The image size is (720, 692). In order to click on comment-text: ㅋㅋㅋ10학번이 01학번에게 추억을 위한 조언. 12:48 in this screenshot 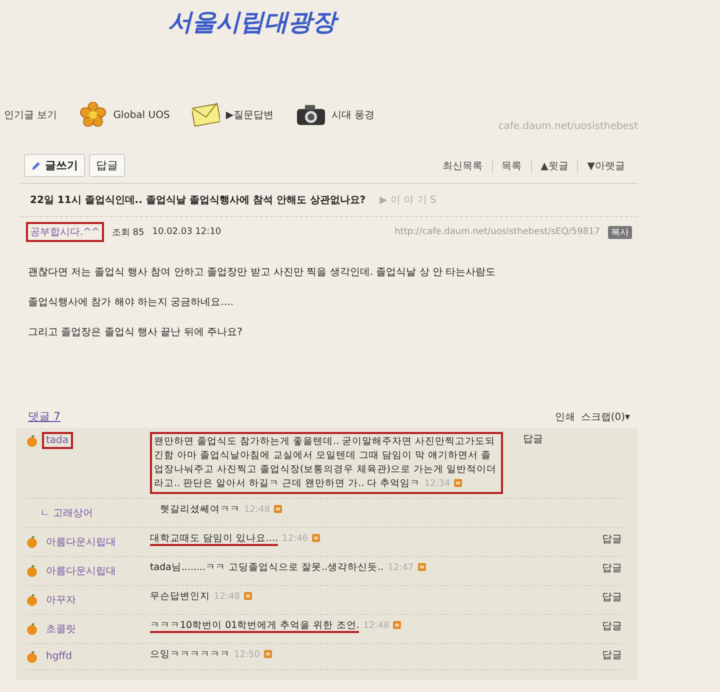, I will do `click(366, 626)`.